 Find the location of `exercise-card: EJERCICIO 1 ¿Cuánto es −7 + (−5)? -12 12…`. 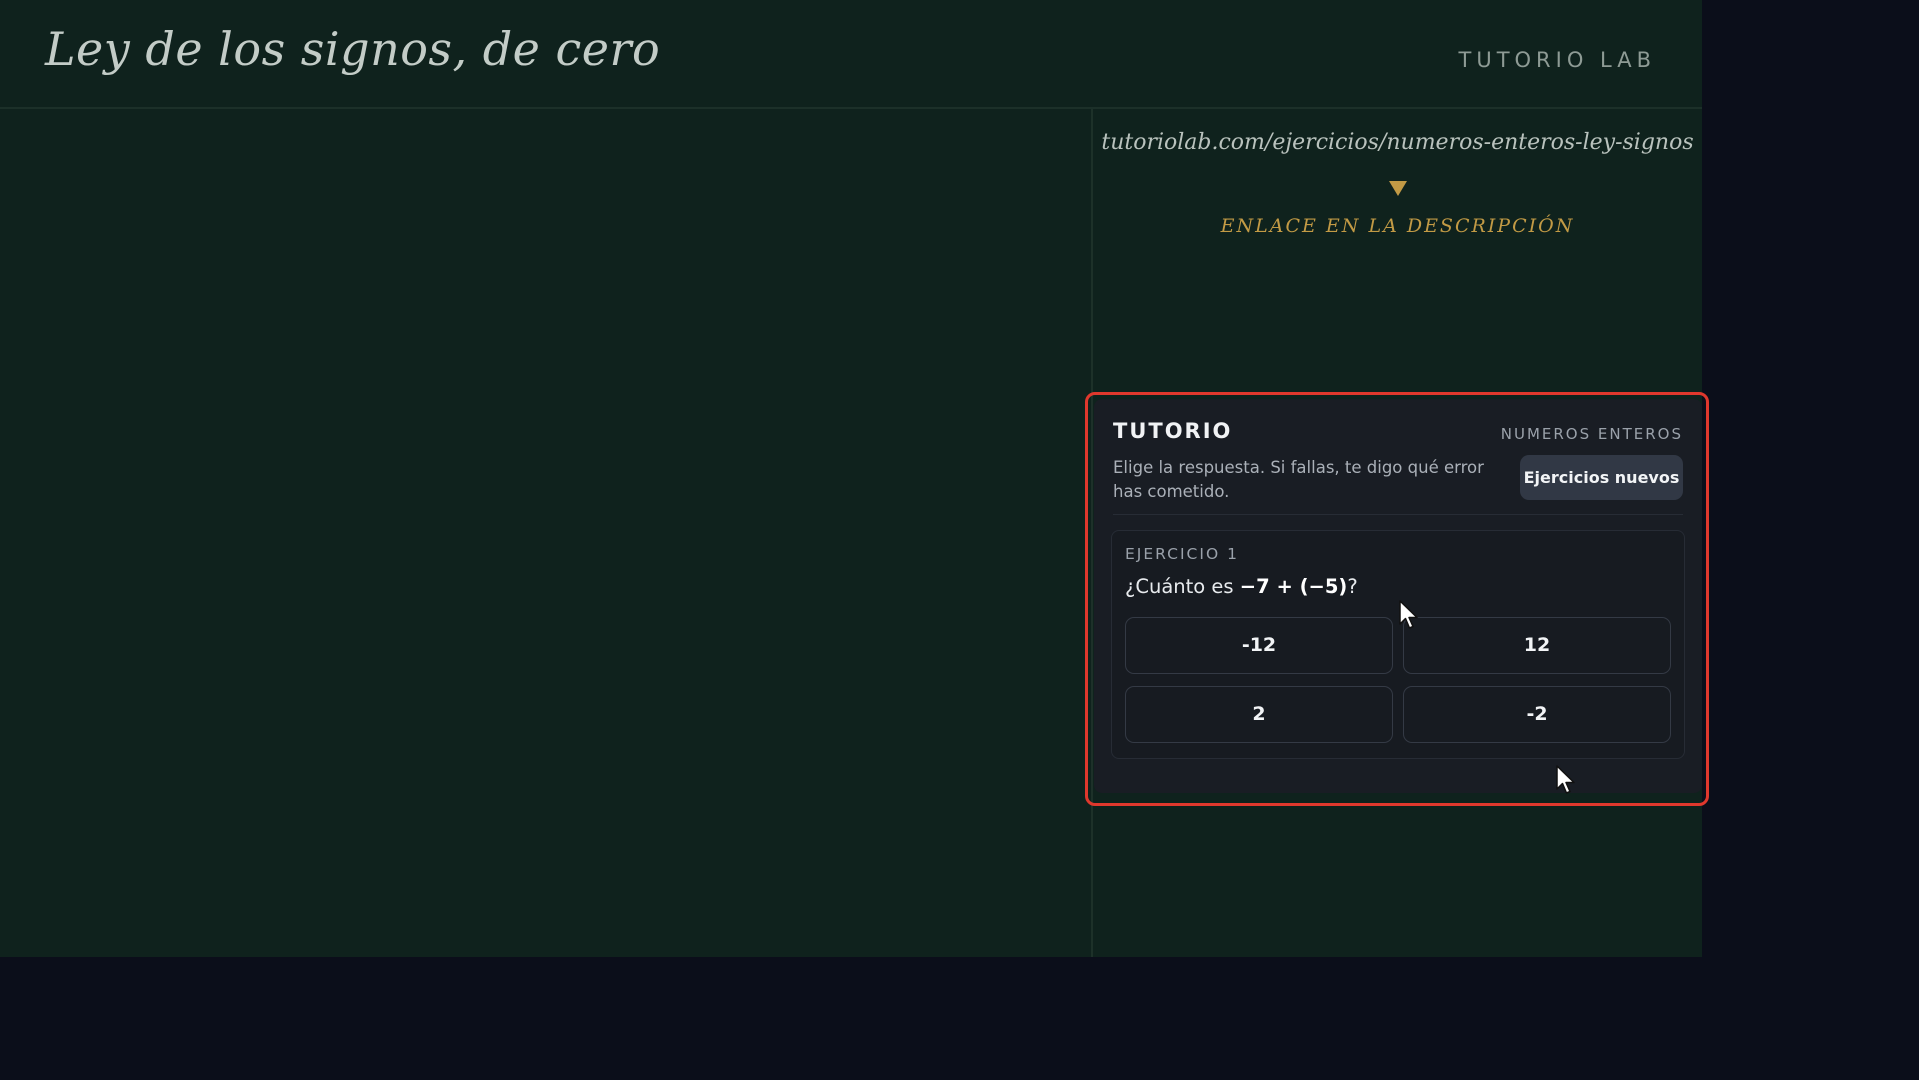

exercise-card: EJERCICIO 1 ¿Cuánto es −7 + (−5)? -12 12… is located at coordinates (1398, 644).